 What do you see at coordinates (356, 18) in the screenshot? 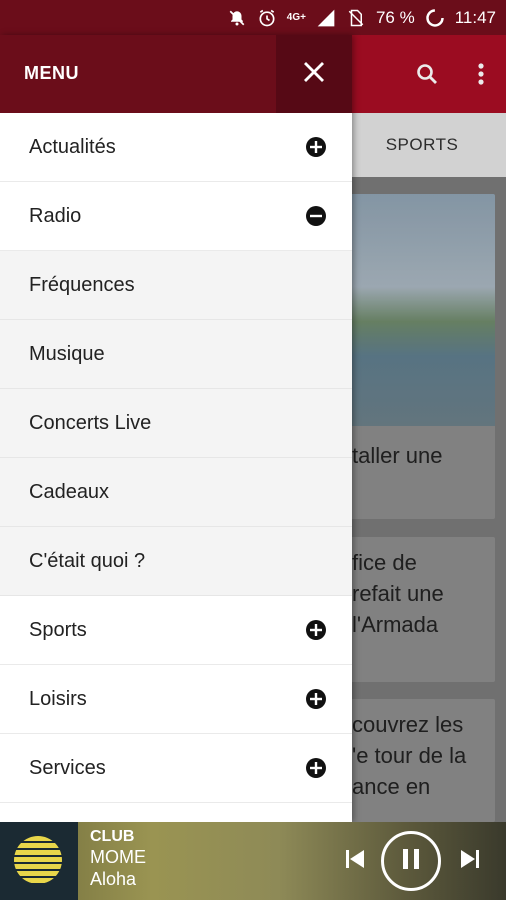
I see `no-sim-icon` at bounding box center [356, 18].